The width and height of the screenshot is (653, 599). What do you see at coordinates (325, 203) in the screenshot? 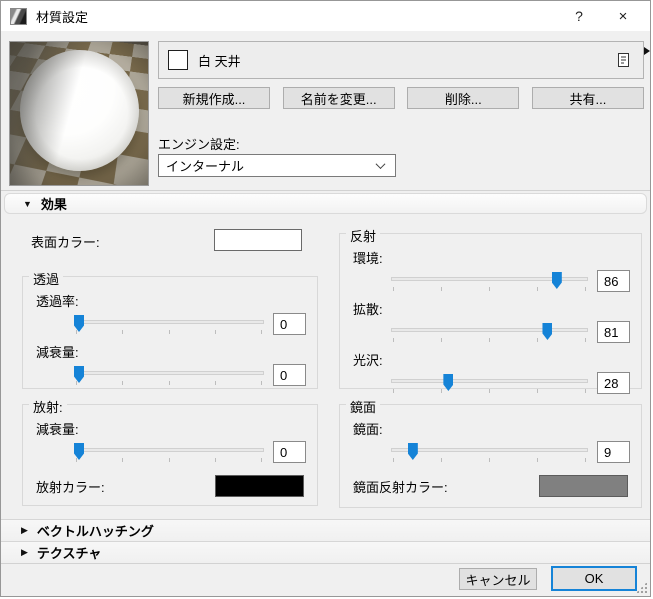
I see `section-header-effects: ▼ 効果` at bounding box center [325, 203].